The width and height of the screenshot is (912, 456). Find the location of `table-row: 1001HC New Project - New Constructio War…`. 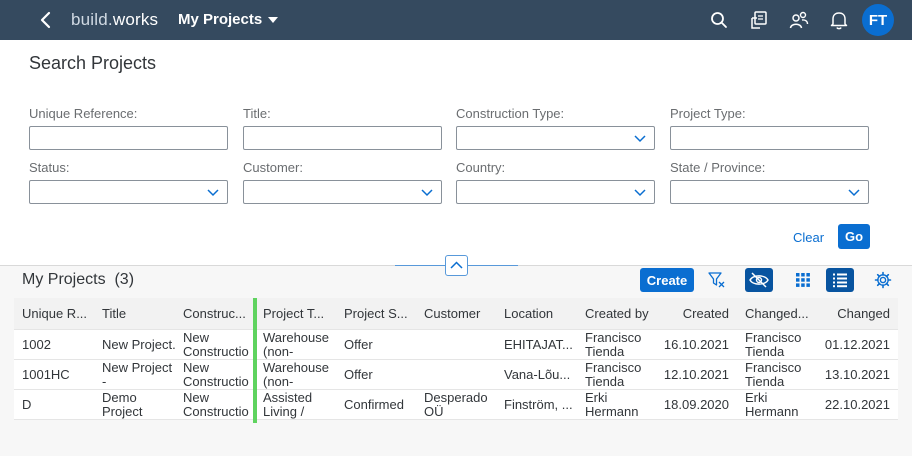

table-row: 1001HC New Project - New Constructio War… is located at coordinates (456, 375).